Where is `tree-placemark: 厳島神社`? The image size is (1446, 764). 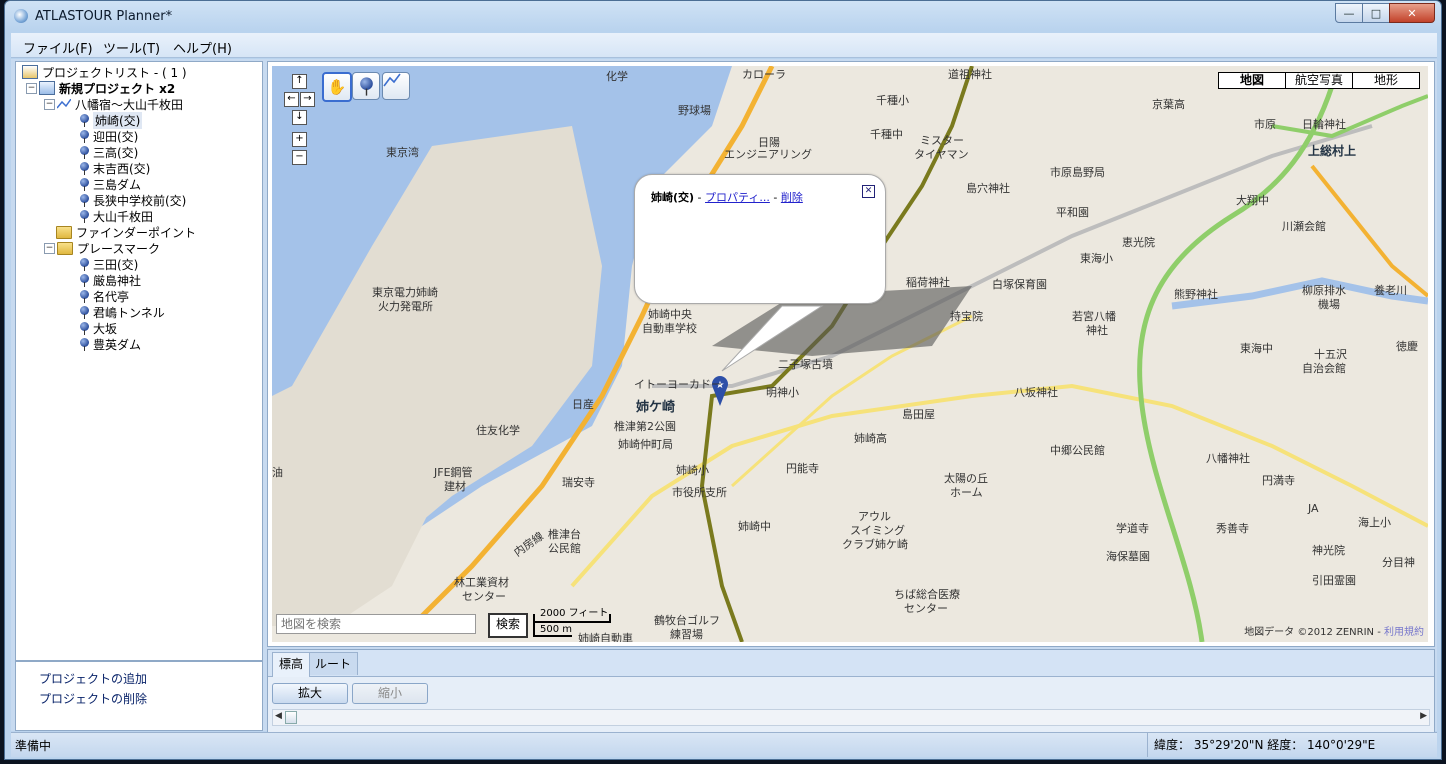
tree-placemark: 厳島神社 is located at coordinates (110, 280).